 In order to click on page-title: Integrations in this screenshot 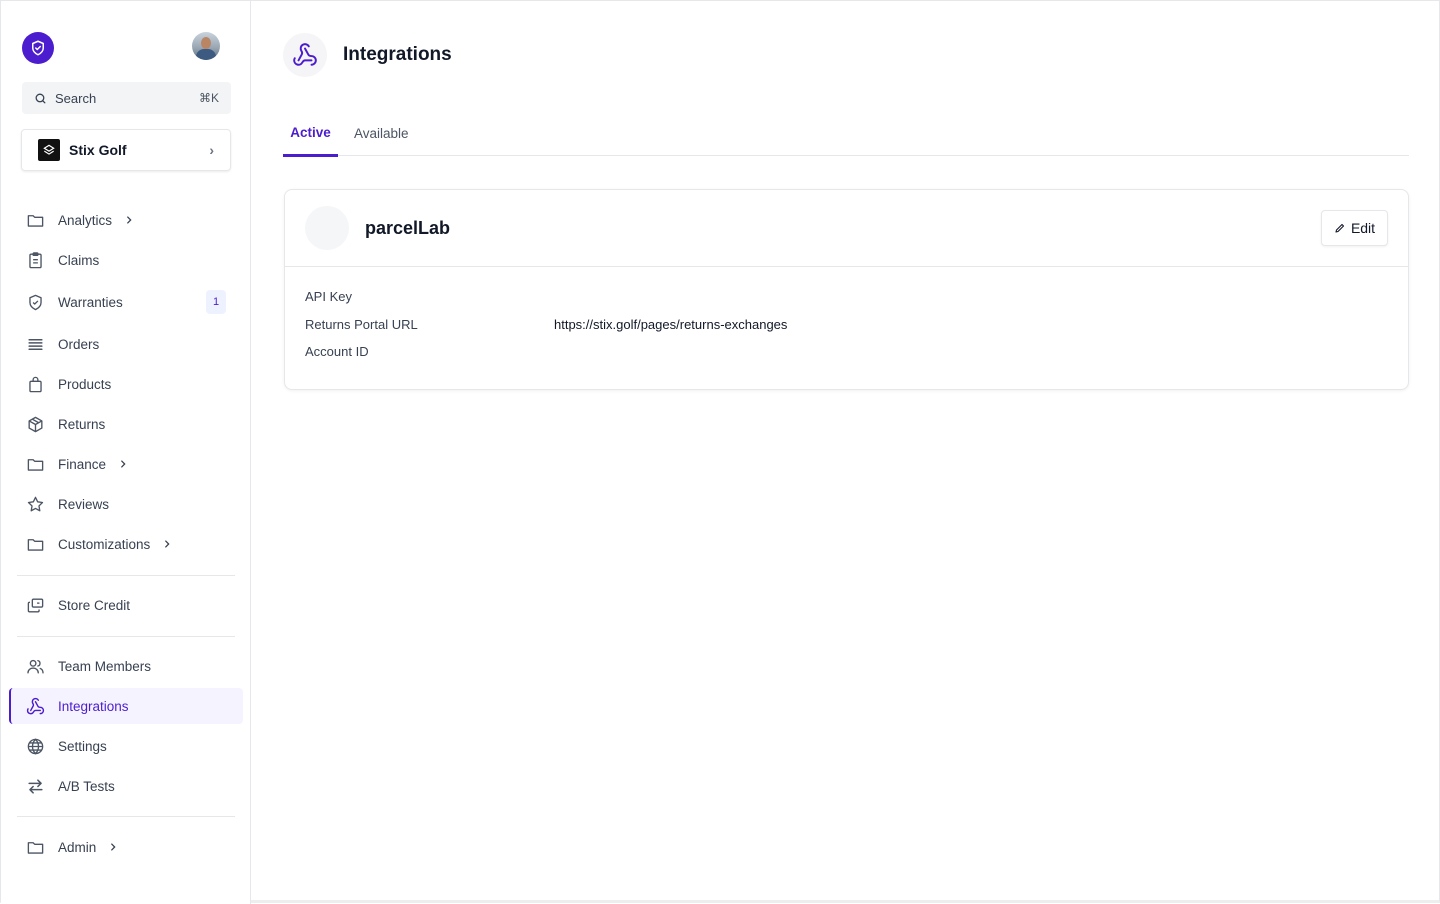, I will do `click(397, 54)`.